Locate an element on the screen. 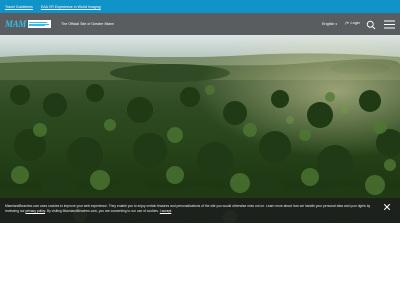 This screenshot has height=300, width=400. site-logo: MAM is located at coordinates (28, 24).